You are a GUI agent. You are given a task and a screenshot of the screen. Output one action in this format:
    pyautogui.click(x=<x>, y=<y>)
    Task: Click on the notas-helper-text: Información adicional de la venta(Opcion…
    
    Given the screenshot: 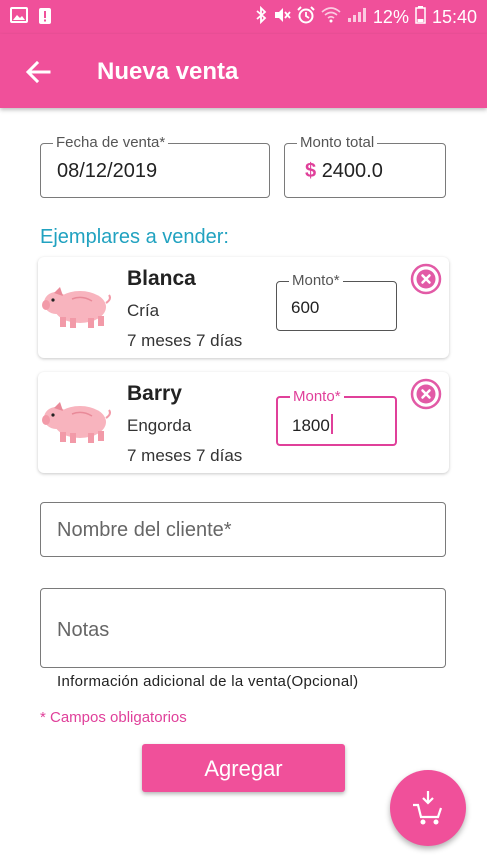 What is the action you would take?
    pyautogui.click(x=208, y=681)
    